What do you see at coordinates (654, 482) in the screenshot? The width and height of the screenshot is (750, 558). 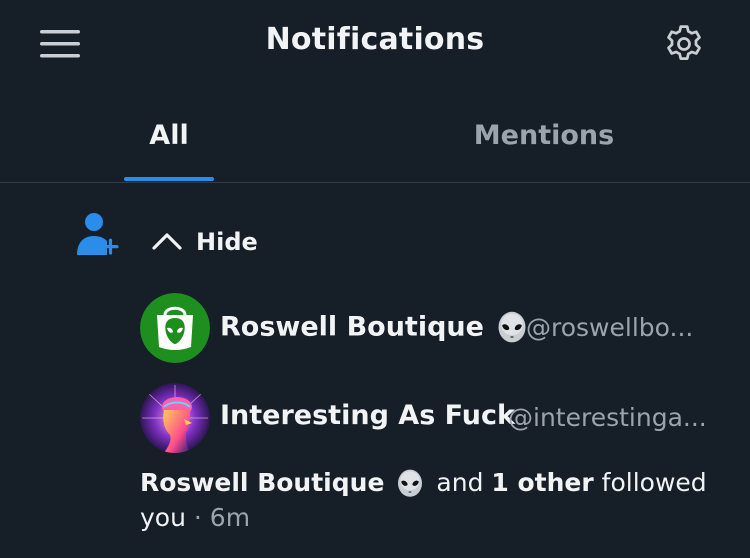 I see `action-text: followed` at bounding box center [654, 482].